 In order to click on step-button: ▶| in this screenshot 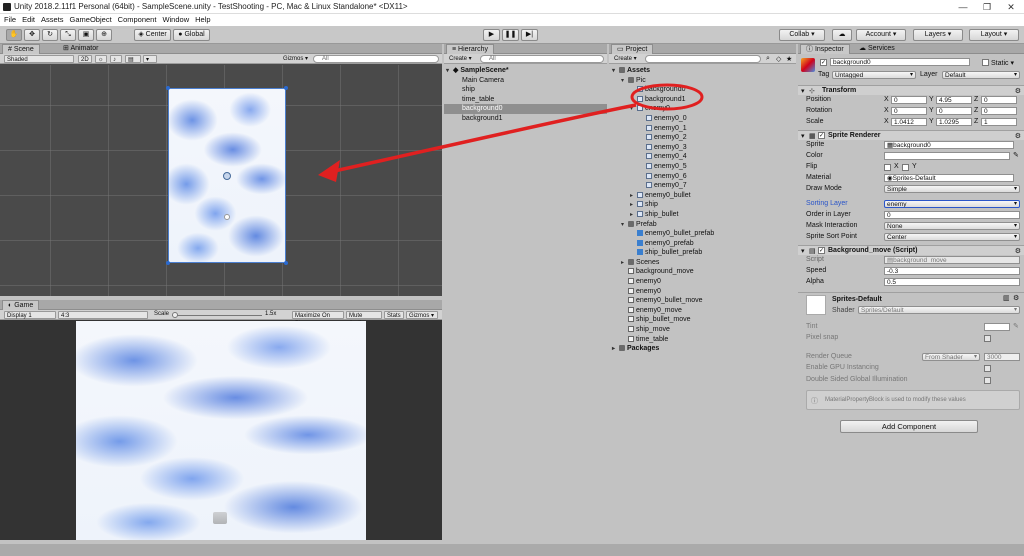, I will do `click(529, 35)`.